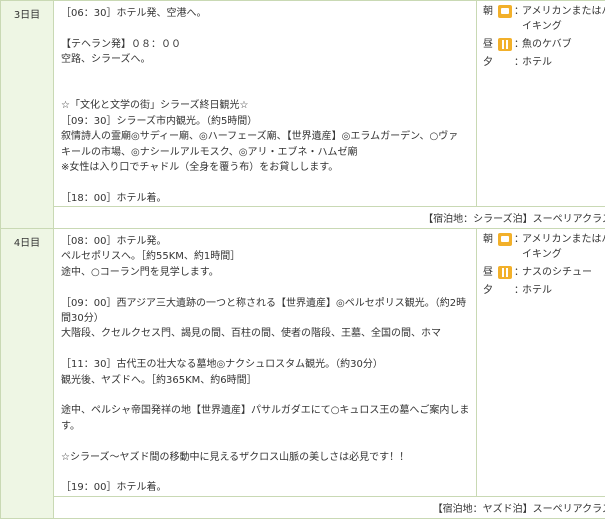 The height and width of the screenshot is (519, 605). What do you see at coordinates (541, 104) in the screenshot?
I see `meals-cell: 朝 ： アメリカンまたはバイキング 昼 ： 魚のケバブ 夕 ： ホテル` at bounding box center [541, 104].